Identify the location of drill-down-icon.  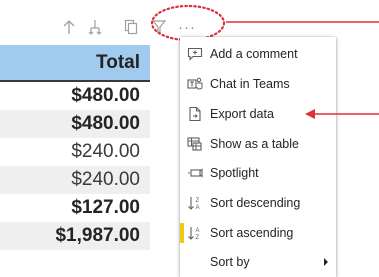
(95, 27).